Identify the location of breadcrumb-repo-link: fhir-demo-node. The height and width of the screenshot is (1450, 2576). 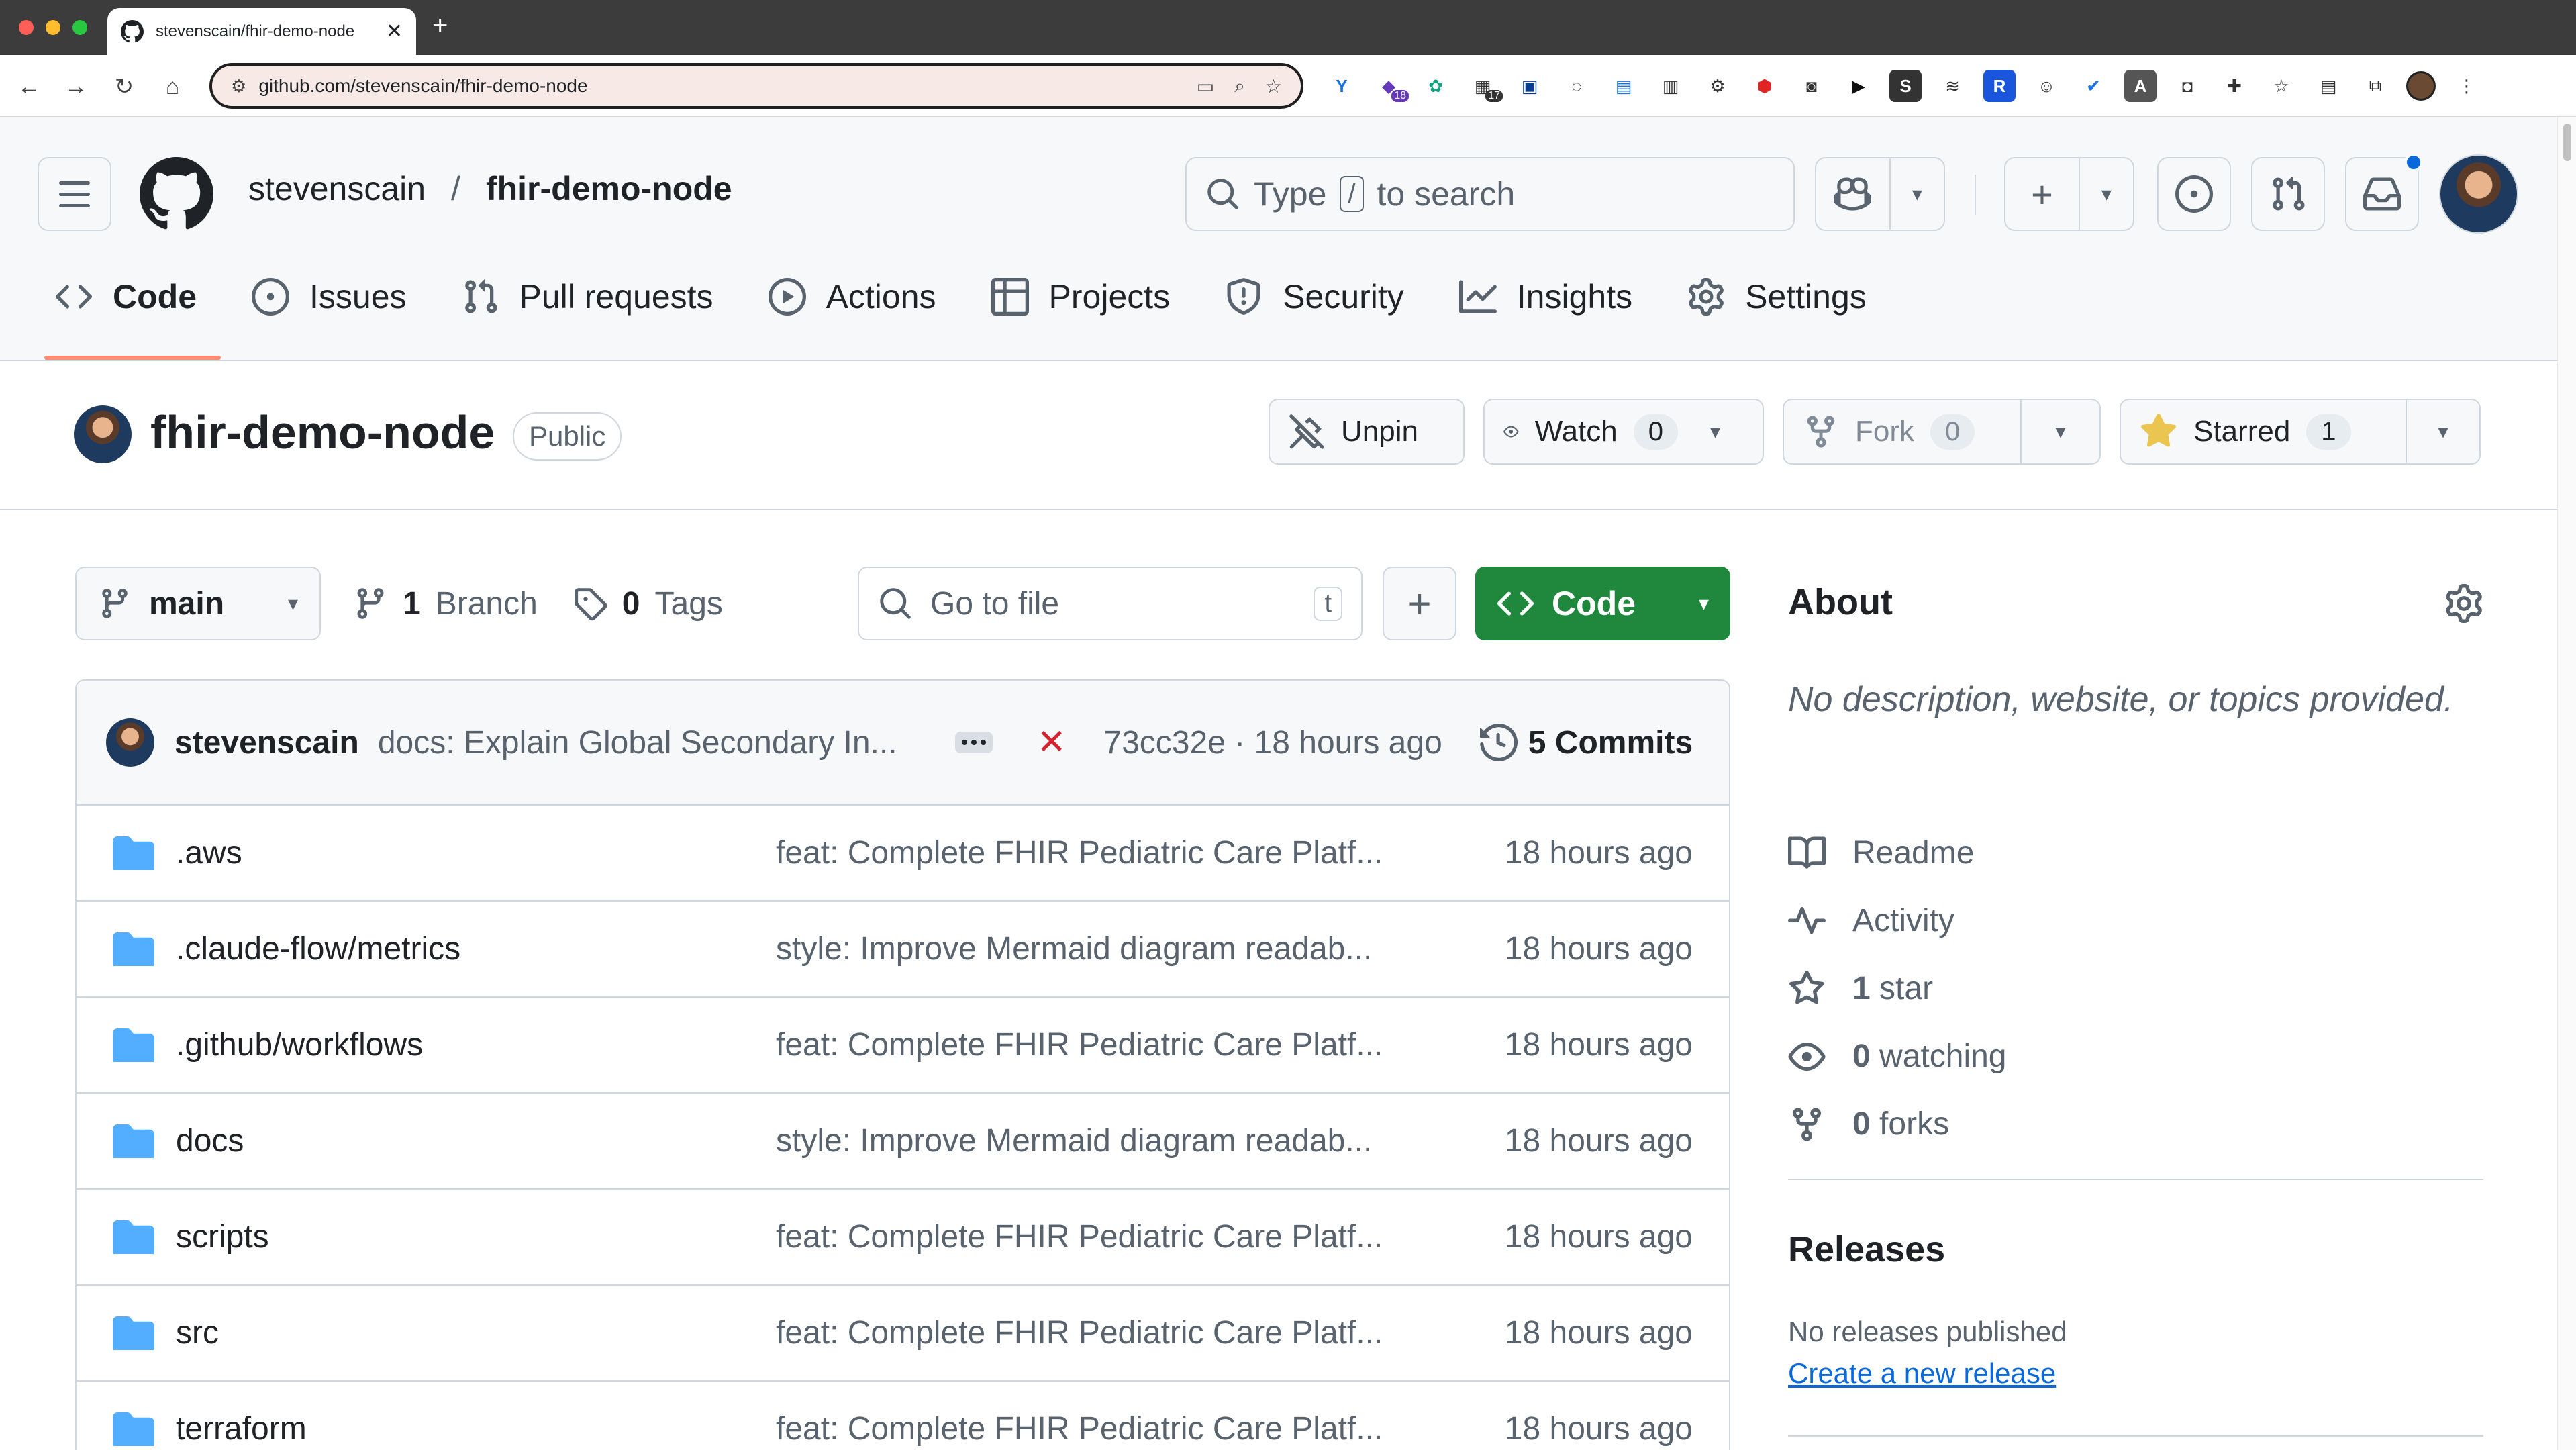
(609, 188).